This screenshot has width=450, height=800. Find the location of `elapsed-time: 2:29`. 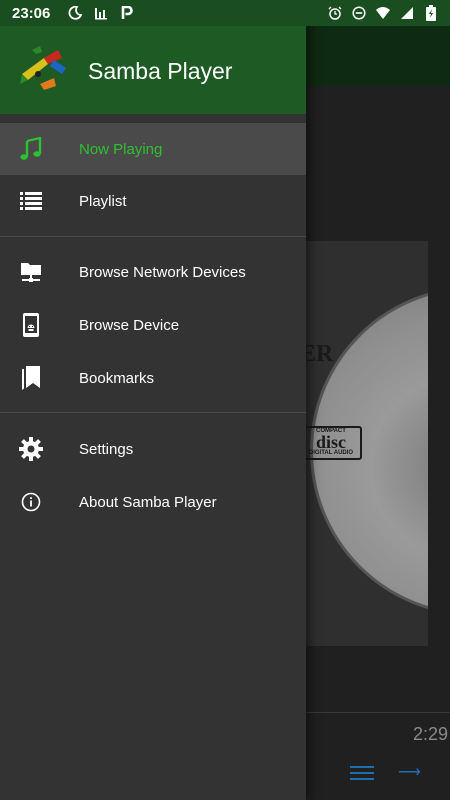

elapsed-time: 2:29 is located at coordinates (430, 734).